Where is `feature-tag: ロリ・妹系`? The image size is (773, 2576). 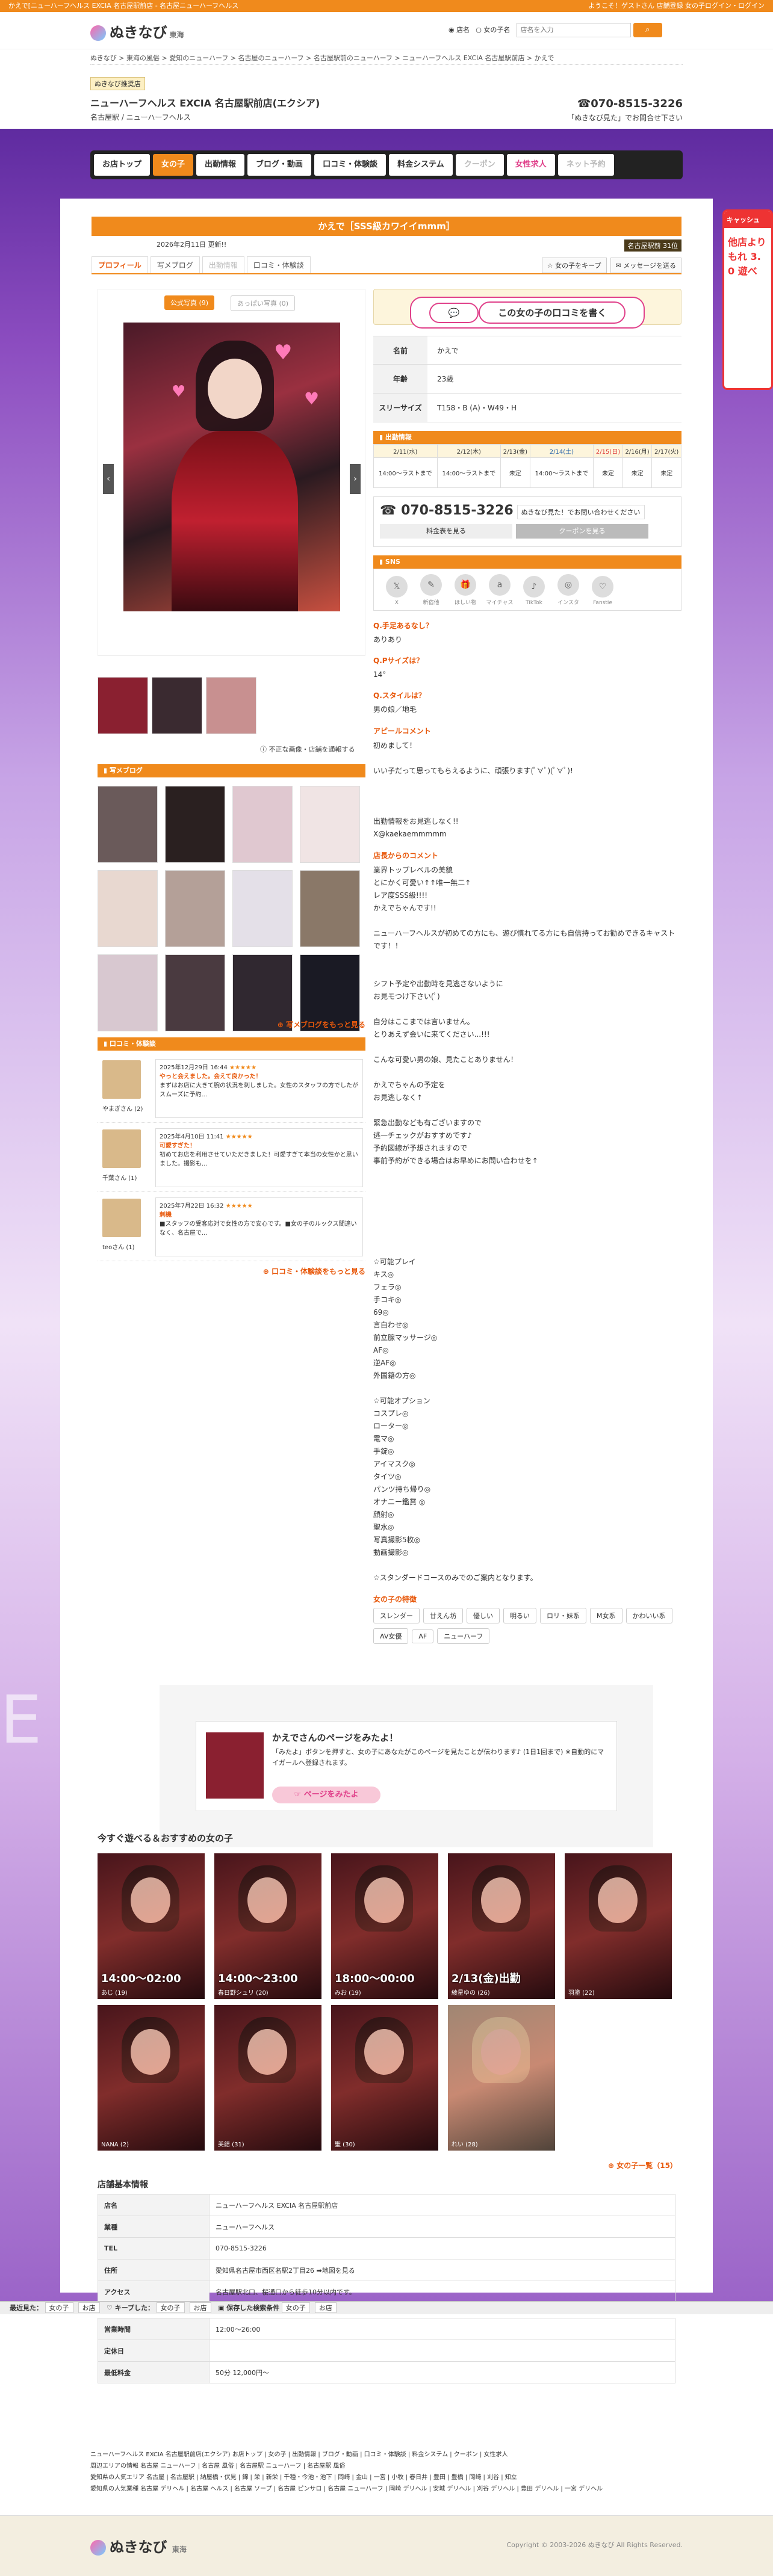 feature-tag: ロリ・妹系 is located at coordinates (563, 1615).